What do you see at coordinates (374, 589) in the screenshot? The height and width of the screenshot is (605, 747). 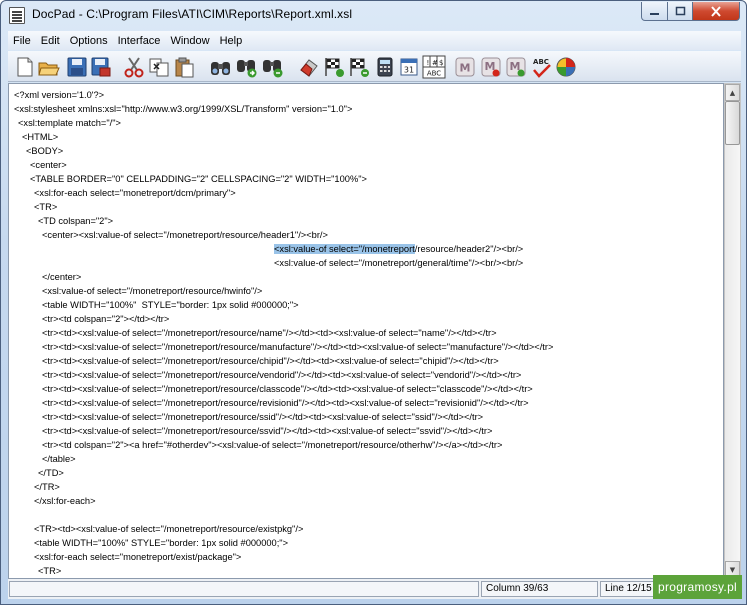 I see `status-bar: Column 39/63 Line 12/15` at bounding box center [374, 589].